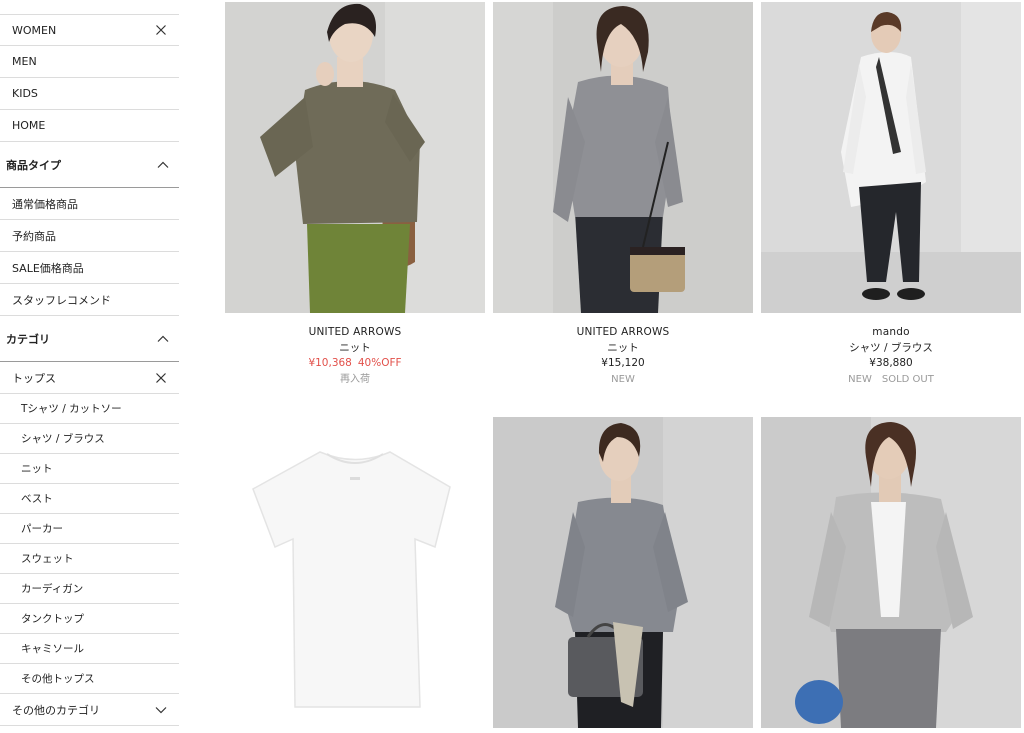 The image size is (1024, 733). I want to click on sale-price: ¥10,368, so click(330, 363).